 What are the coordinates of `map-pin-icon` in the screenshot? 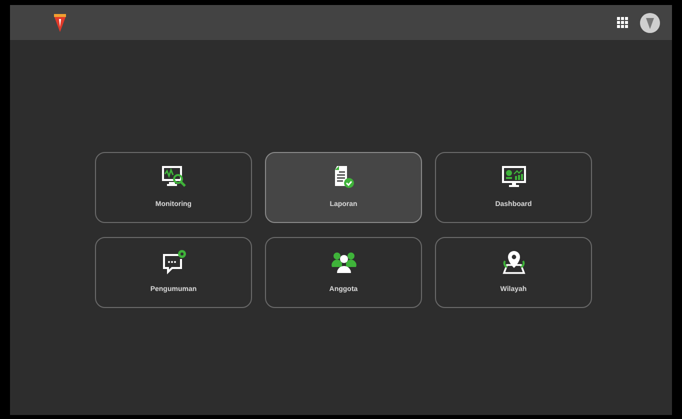 It's located at (513, 262).